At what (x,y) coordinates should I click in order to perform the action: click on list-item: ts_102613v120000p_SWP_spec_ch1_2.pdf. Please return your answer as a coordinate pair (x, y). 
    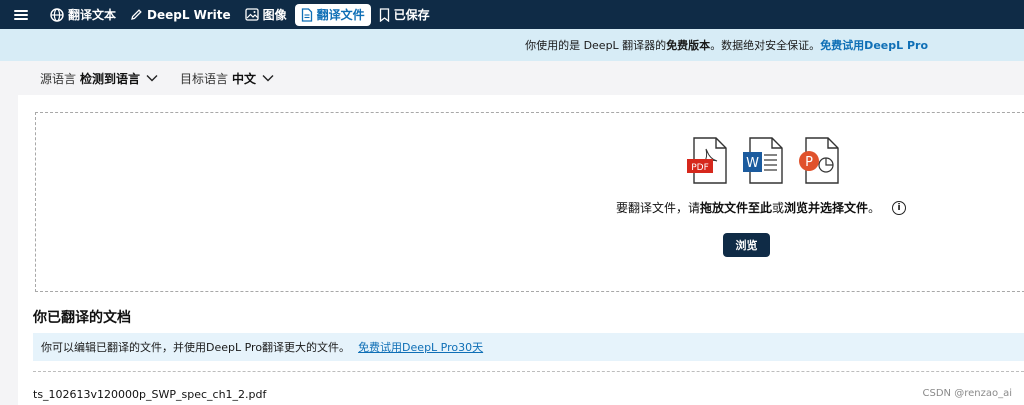
    Looking at the image, I should click on (528, 388).